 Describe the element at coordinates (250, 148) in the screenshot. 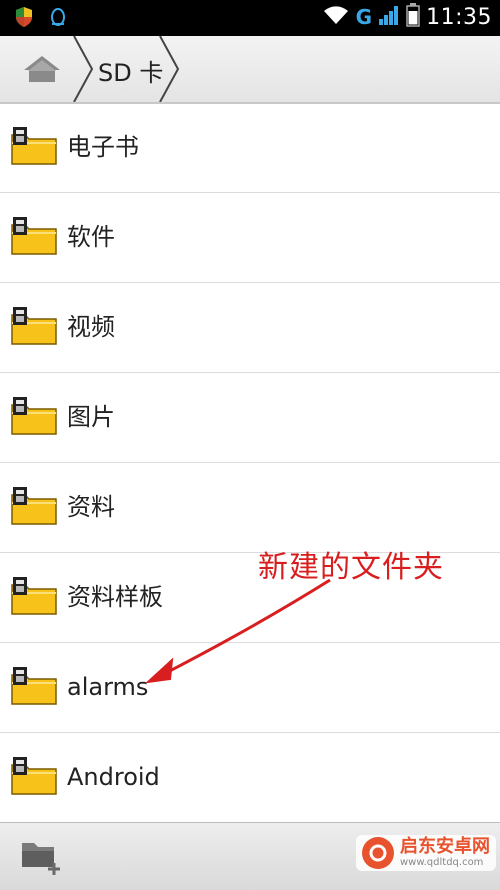

I see `list-item: 电子书` at that location.